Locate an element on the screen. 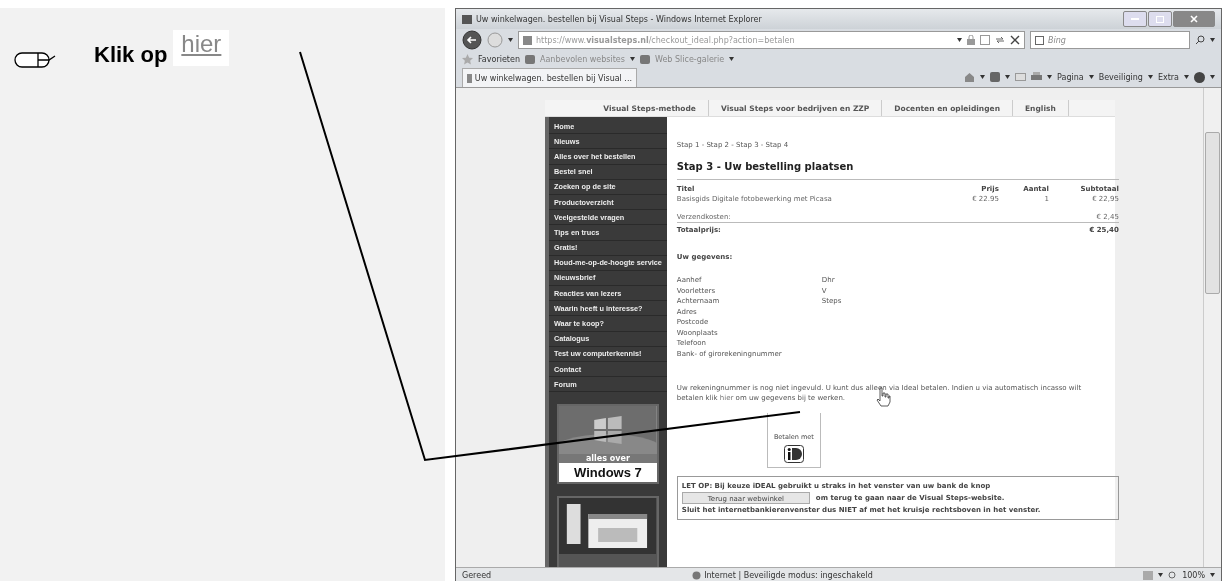 The width and height of the screenshot is (1222, 581). status-text: Gereed is located at coordinates (477, 575).